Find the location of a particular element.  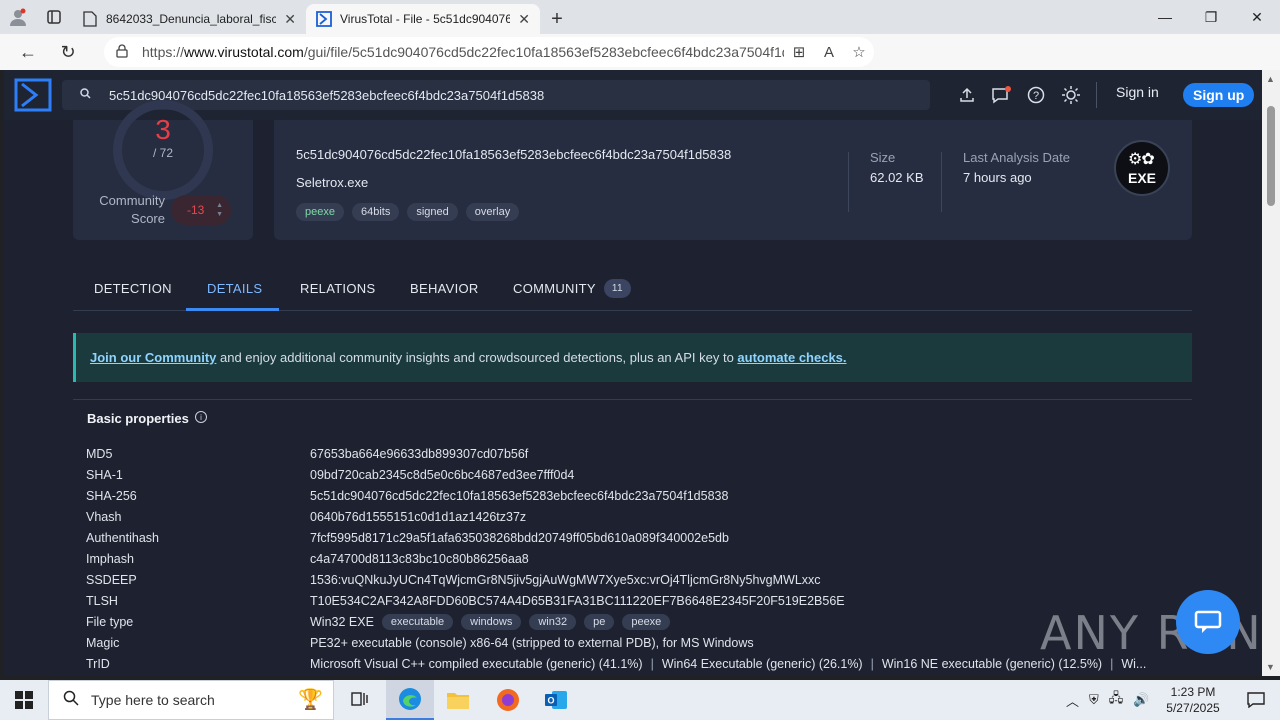

windows-icon is located at coordinates (24, 700).